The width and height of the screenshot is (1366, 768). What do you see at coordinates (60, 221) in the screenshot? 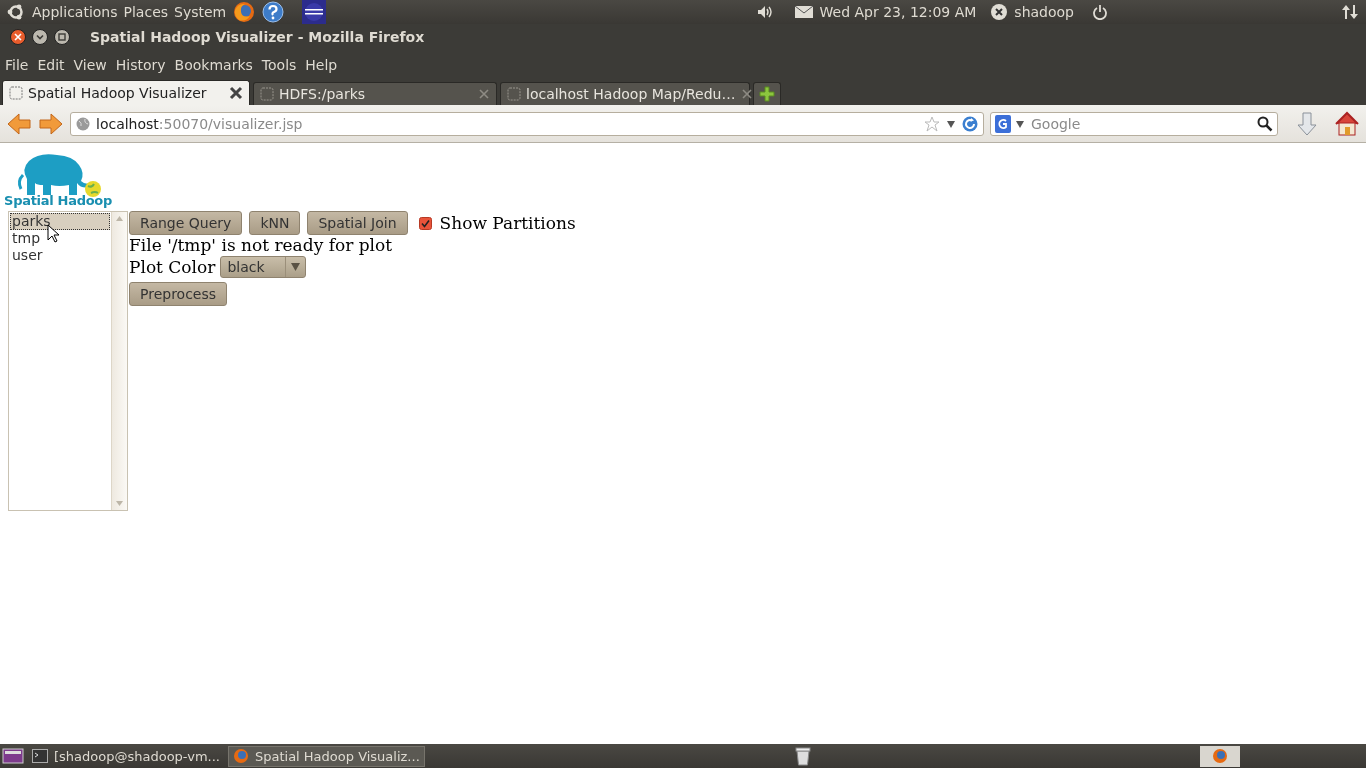
I see `file-list-item: parks` at bounding box center [60, 221].